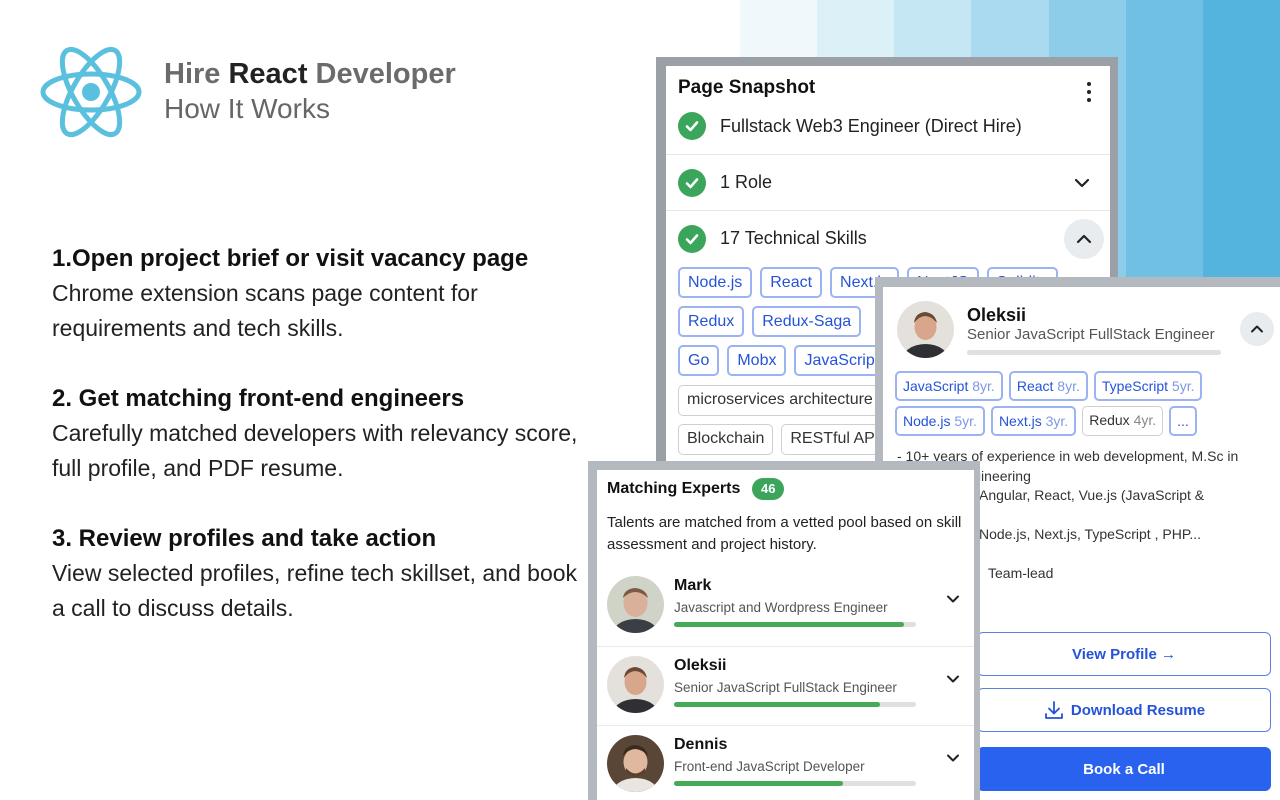 This screenshot has width=1280, height=800. Describe the element at coordinates (768, 489) in the screenshot. I see `experts-count-badge: 46` at that location.